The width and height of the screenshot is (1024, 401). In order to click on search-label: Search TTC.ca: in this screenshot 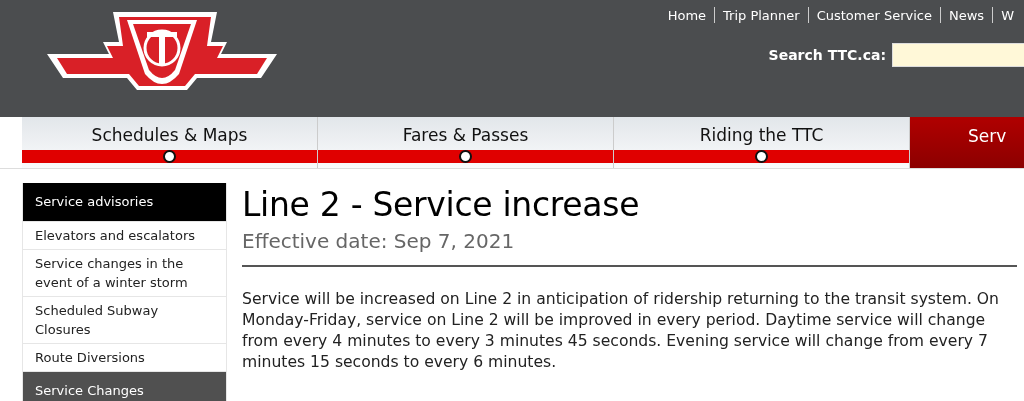, I will do `click(827, 55)`.